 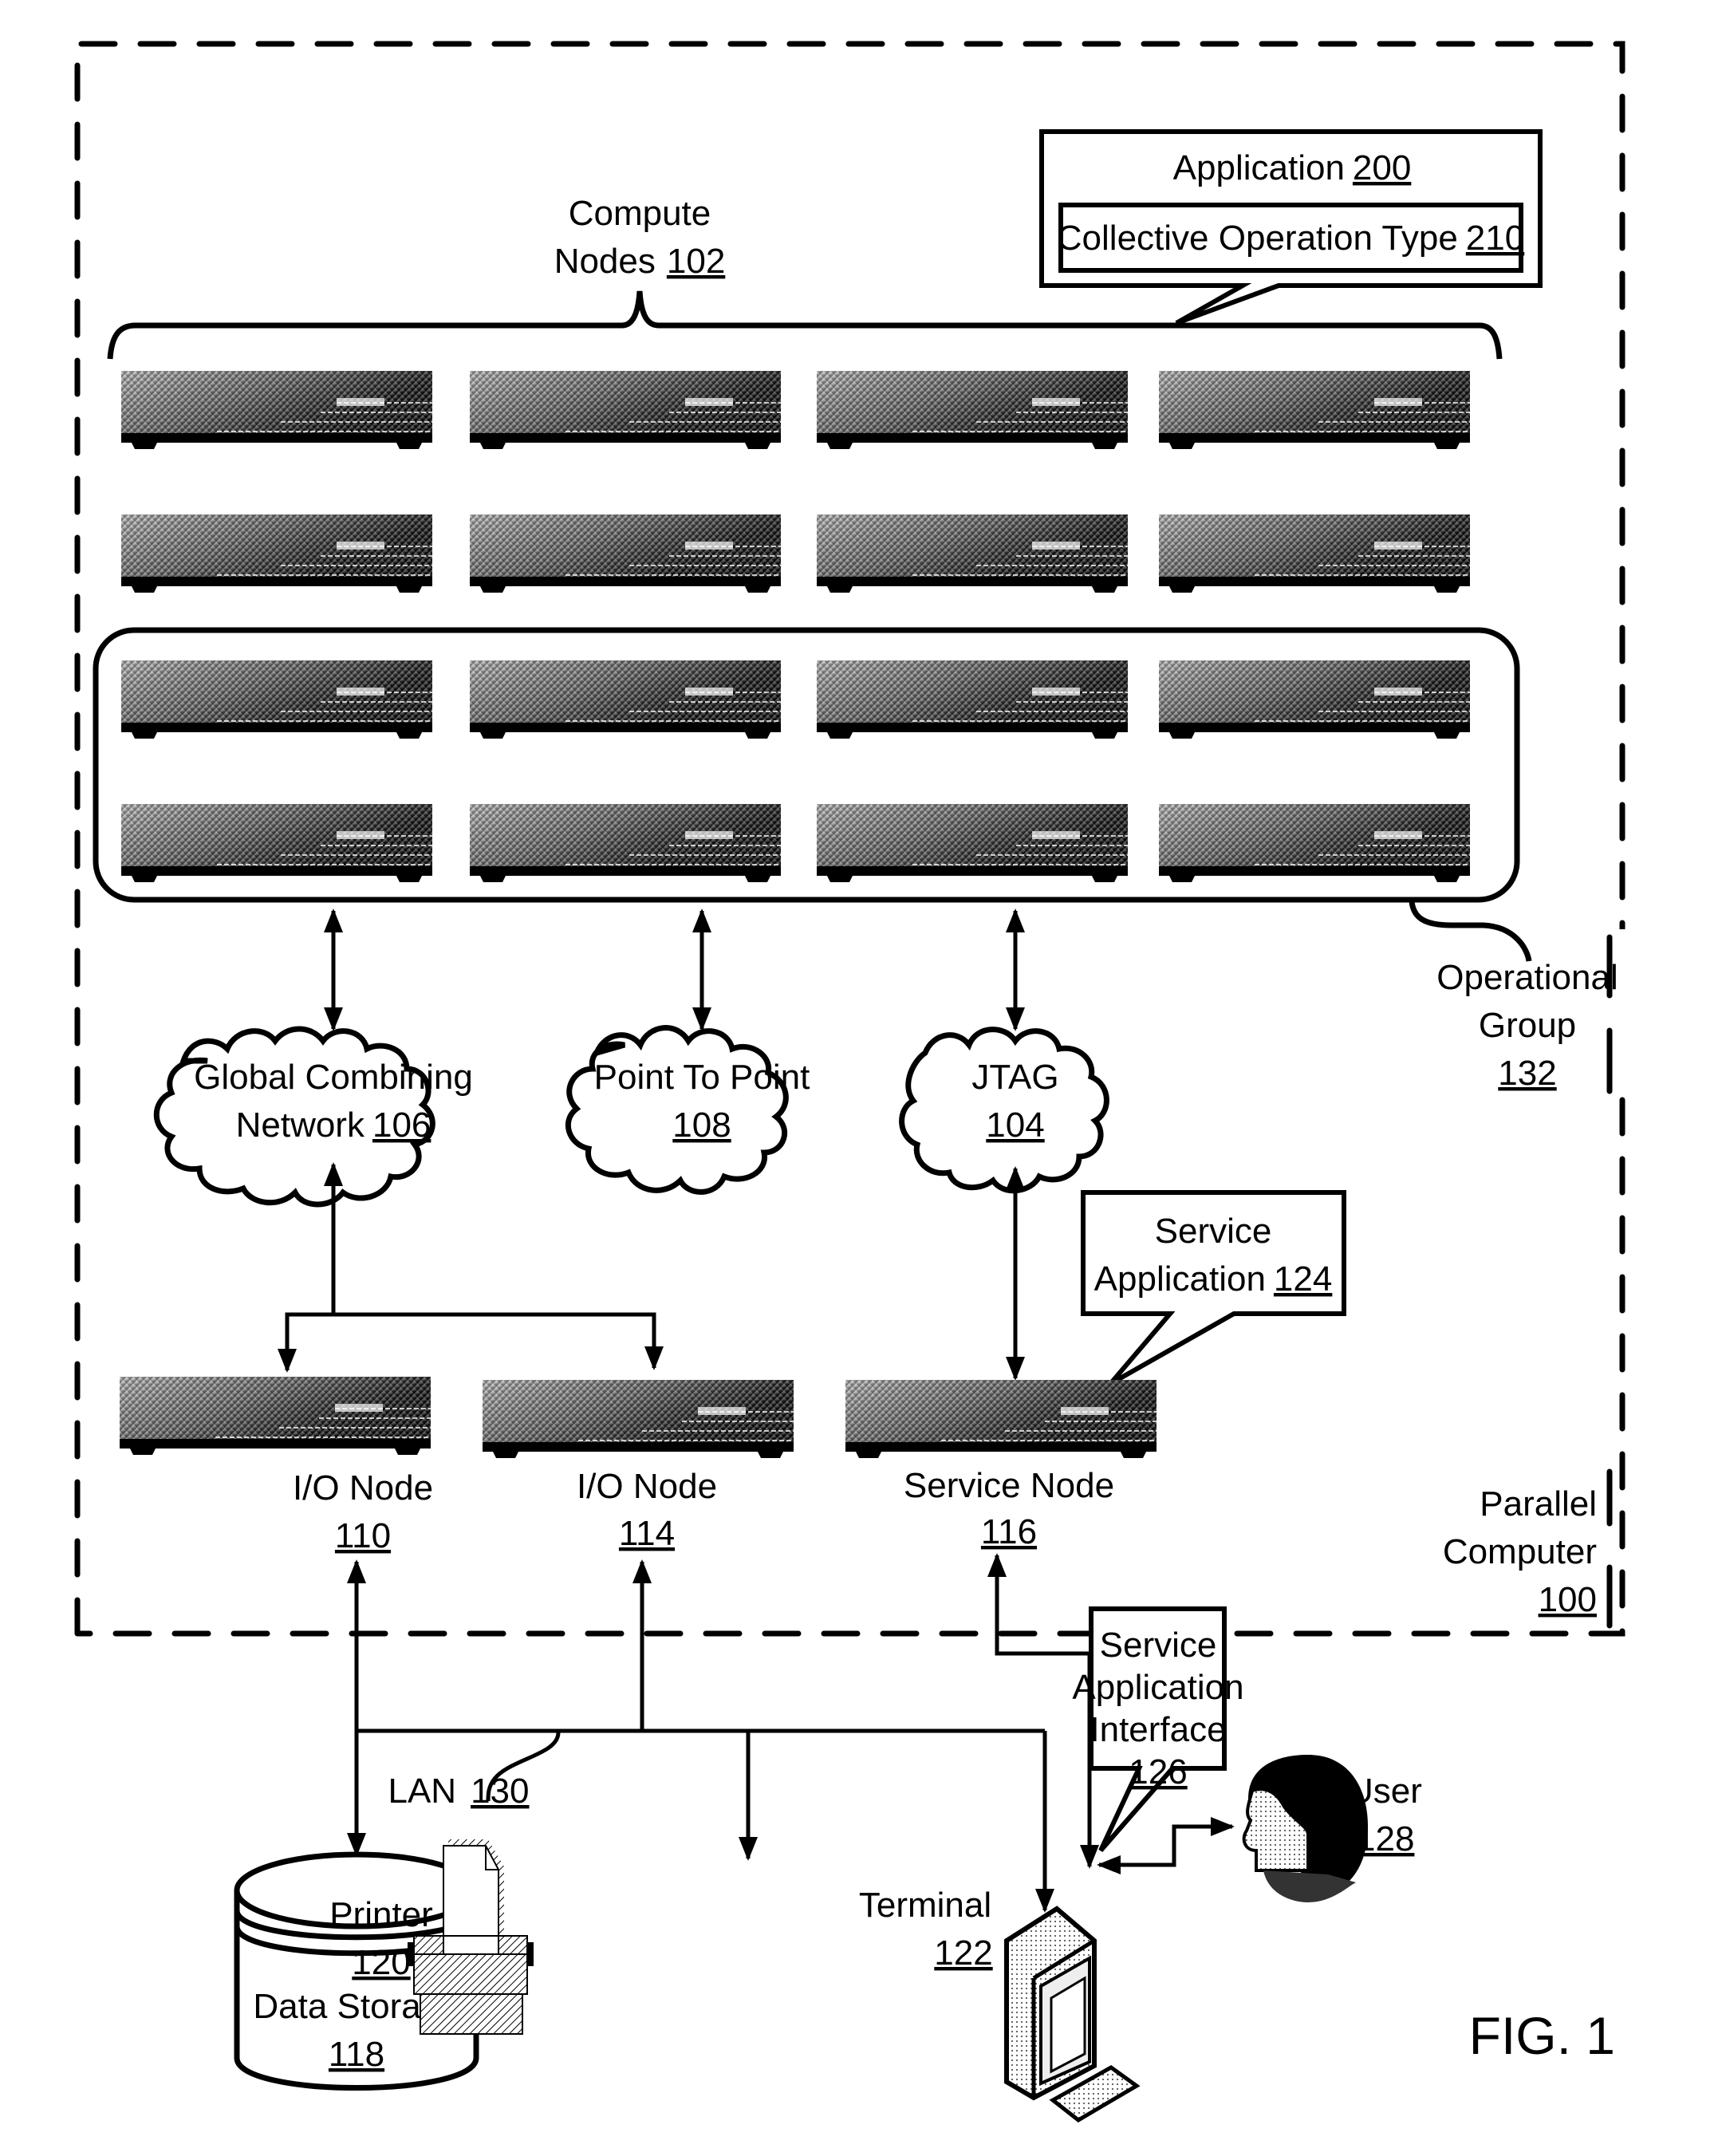 I want to click on svg-text: Interface, so click(x=1158, y=1730).